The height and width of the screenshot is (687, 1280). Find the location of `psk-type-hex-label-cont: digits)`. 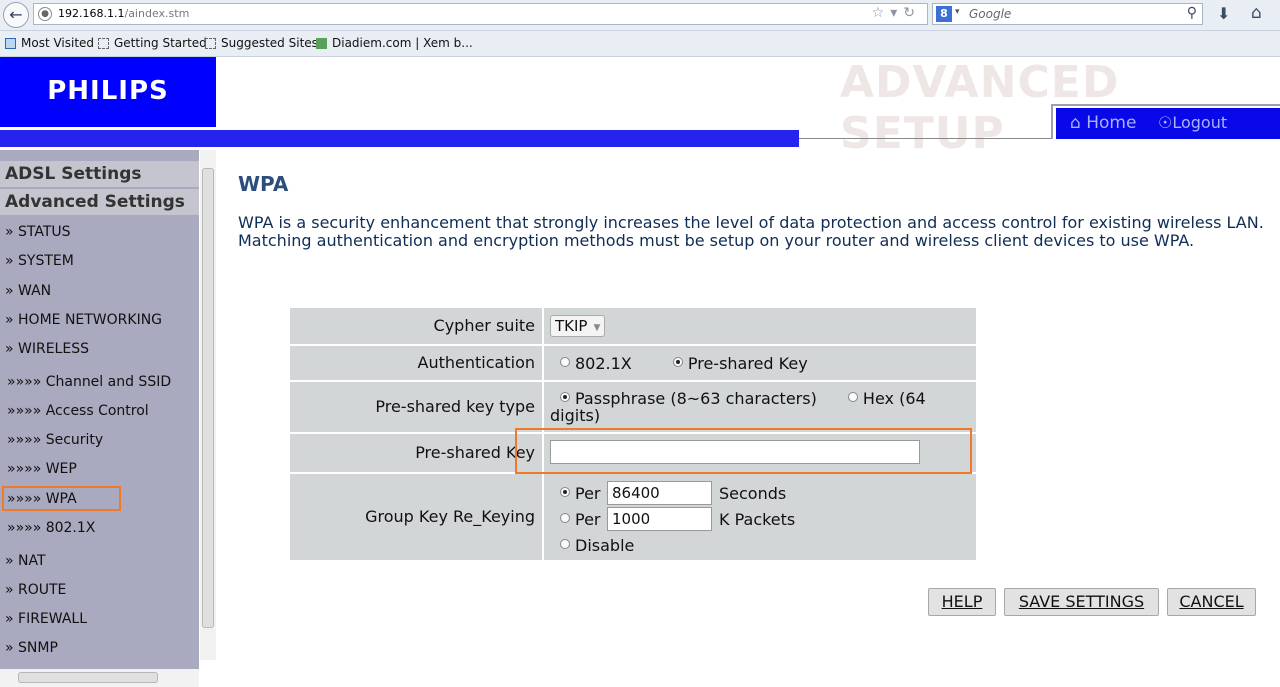

psk-type-hex-label-cont: digits) is located at coordinates (575, 415).